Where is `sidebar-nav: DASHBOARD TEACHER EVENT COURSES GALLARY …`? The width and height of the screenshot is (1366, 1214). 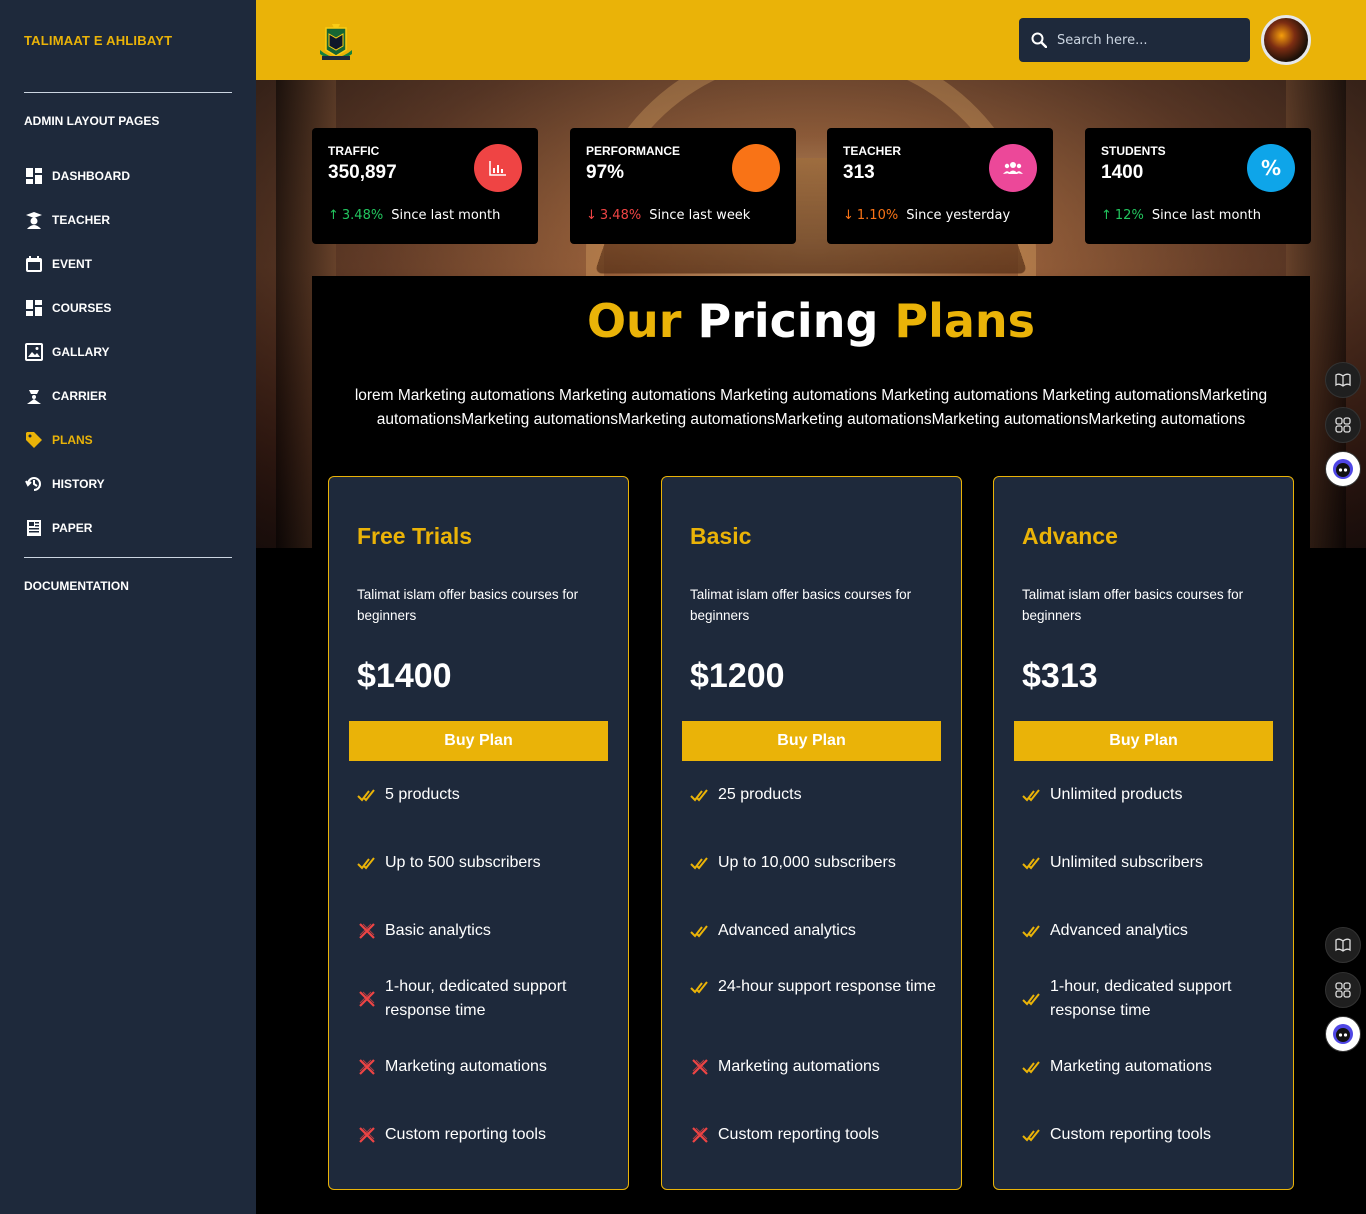
sidebar-nav: DASHBOARD TEACHER EVENT COURSES GALLARY … is located at coordinates (129, 352).